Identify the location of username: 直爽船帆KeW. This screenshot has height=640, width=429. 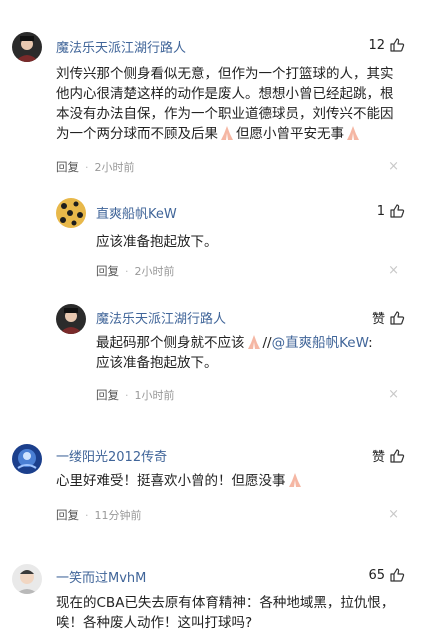
(136, 212).